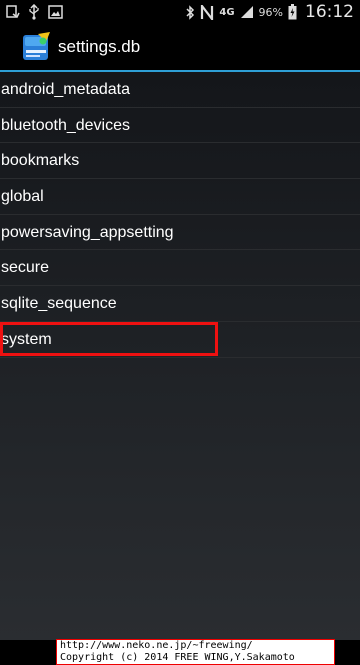 Image resolution: width=360 pixels, height=665 pixels. What do you see at coordinates (156, 645) in the screenshot?
I see `watermark-url: http://www.neko.ne.jp/~freewing/` at bounding box center [156, 645].